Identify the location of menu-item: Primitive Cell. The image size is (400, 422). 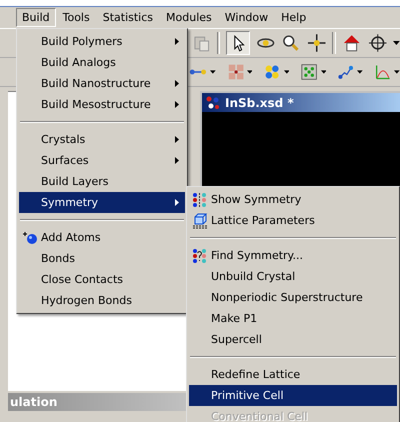
(293, 395).